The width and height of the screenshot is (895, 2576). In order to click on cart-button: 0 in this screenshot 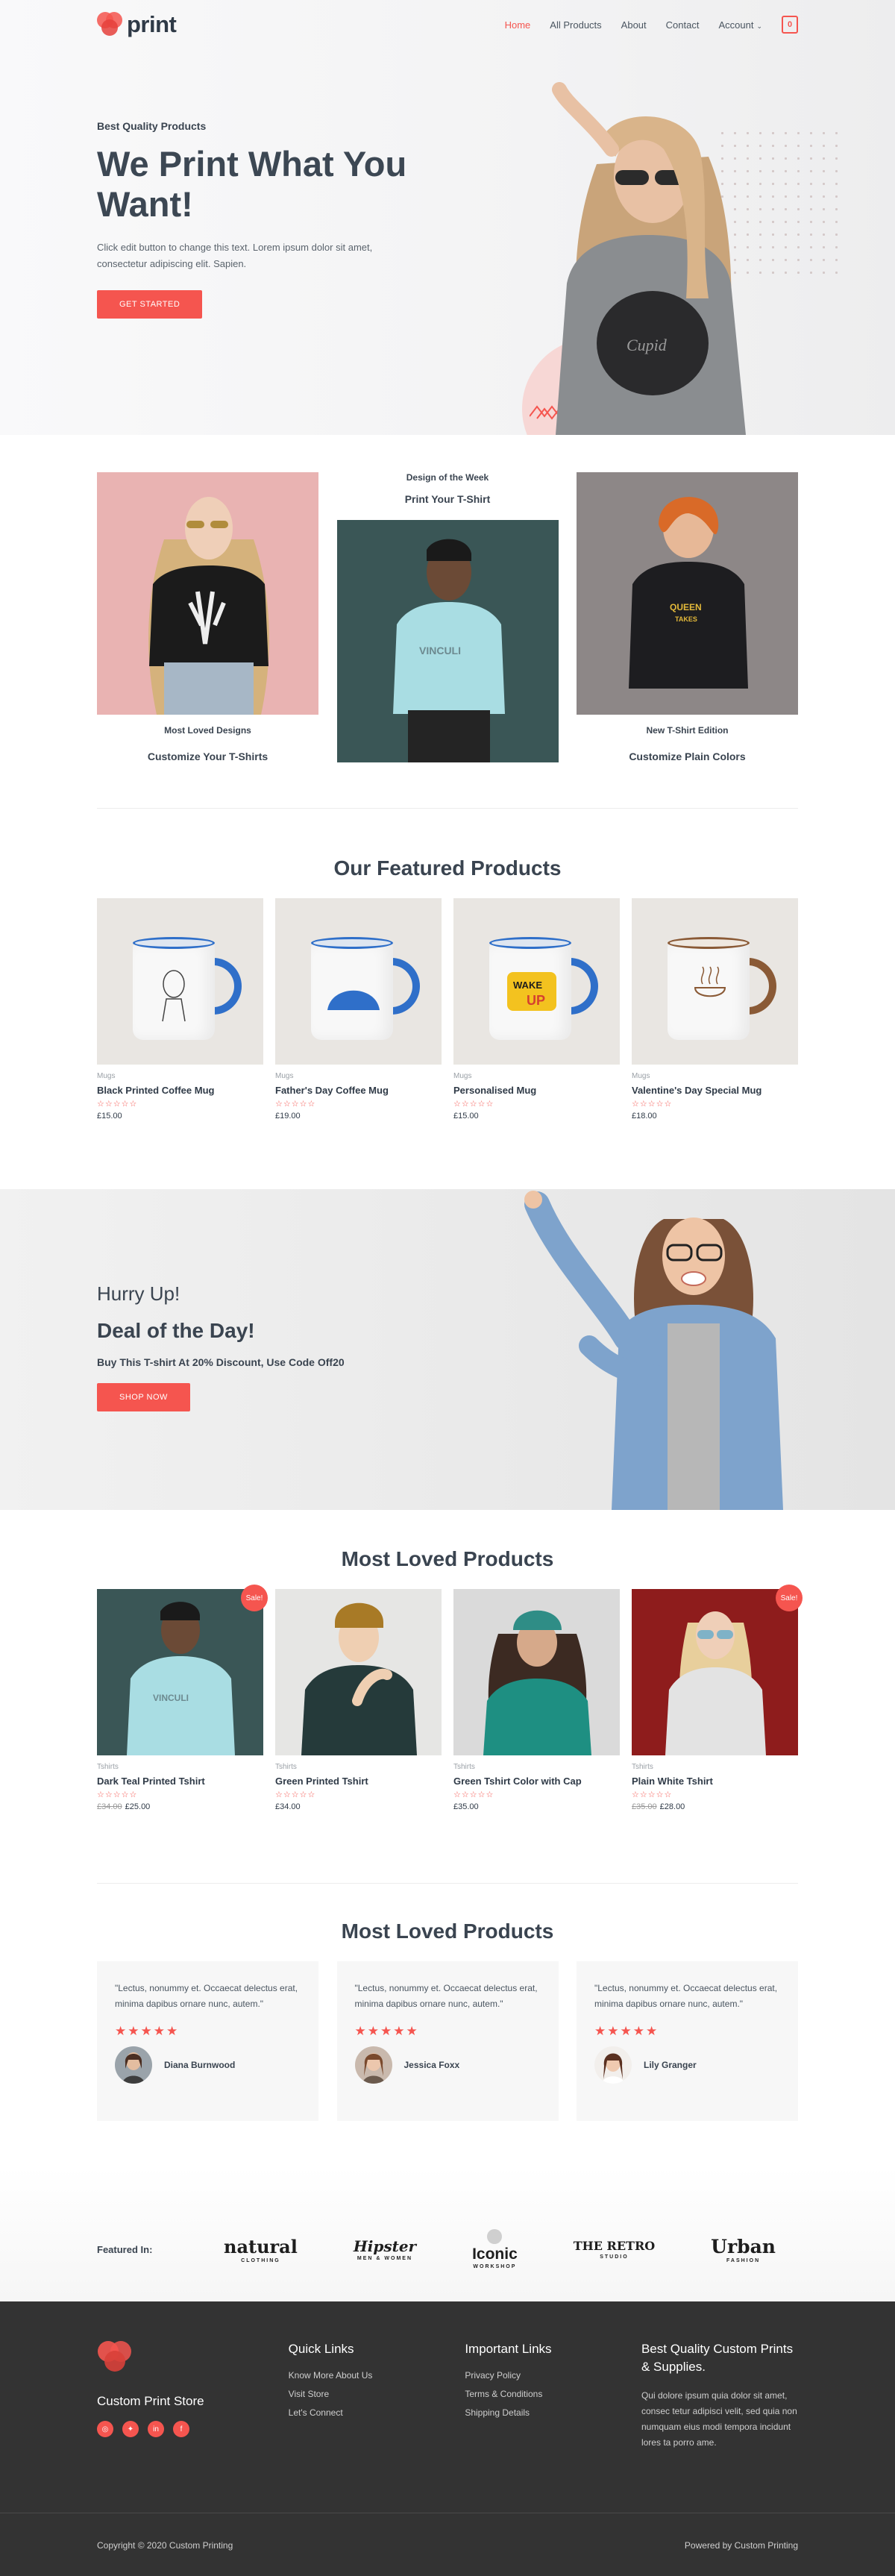, I will do `click(790, 25)`.